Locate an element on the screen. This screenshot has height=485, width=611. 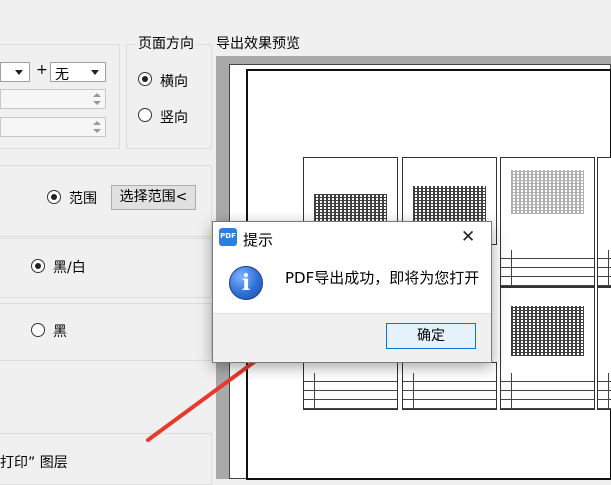
height-spinbox is located at coordinates (53, 127).